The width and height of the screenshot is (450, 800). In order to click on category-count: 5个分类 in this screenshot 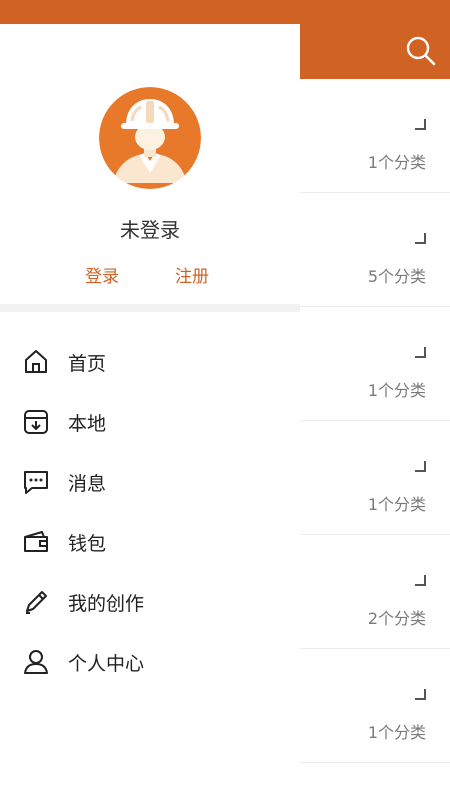, I will do `click(396, 276)`.